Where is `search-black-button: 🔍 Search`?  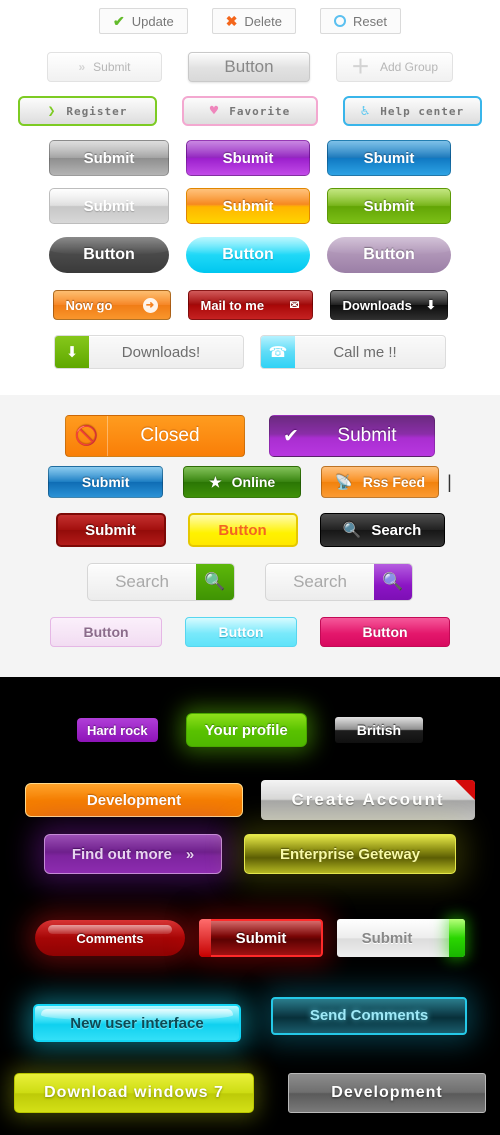
search-black-button: 🔍 Search is located at coordinates (382, 530).